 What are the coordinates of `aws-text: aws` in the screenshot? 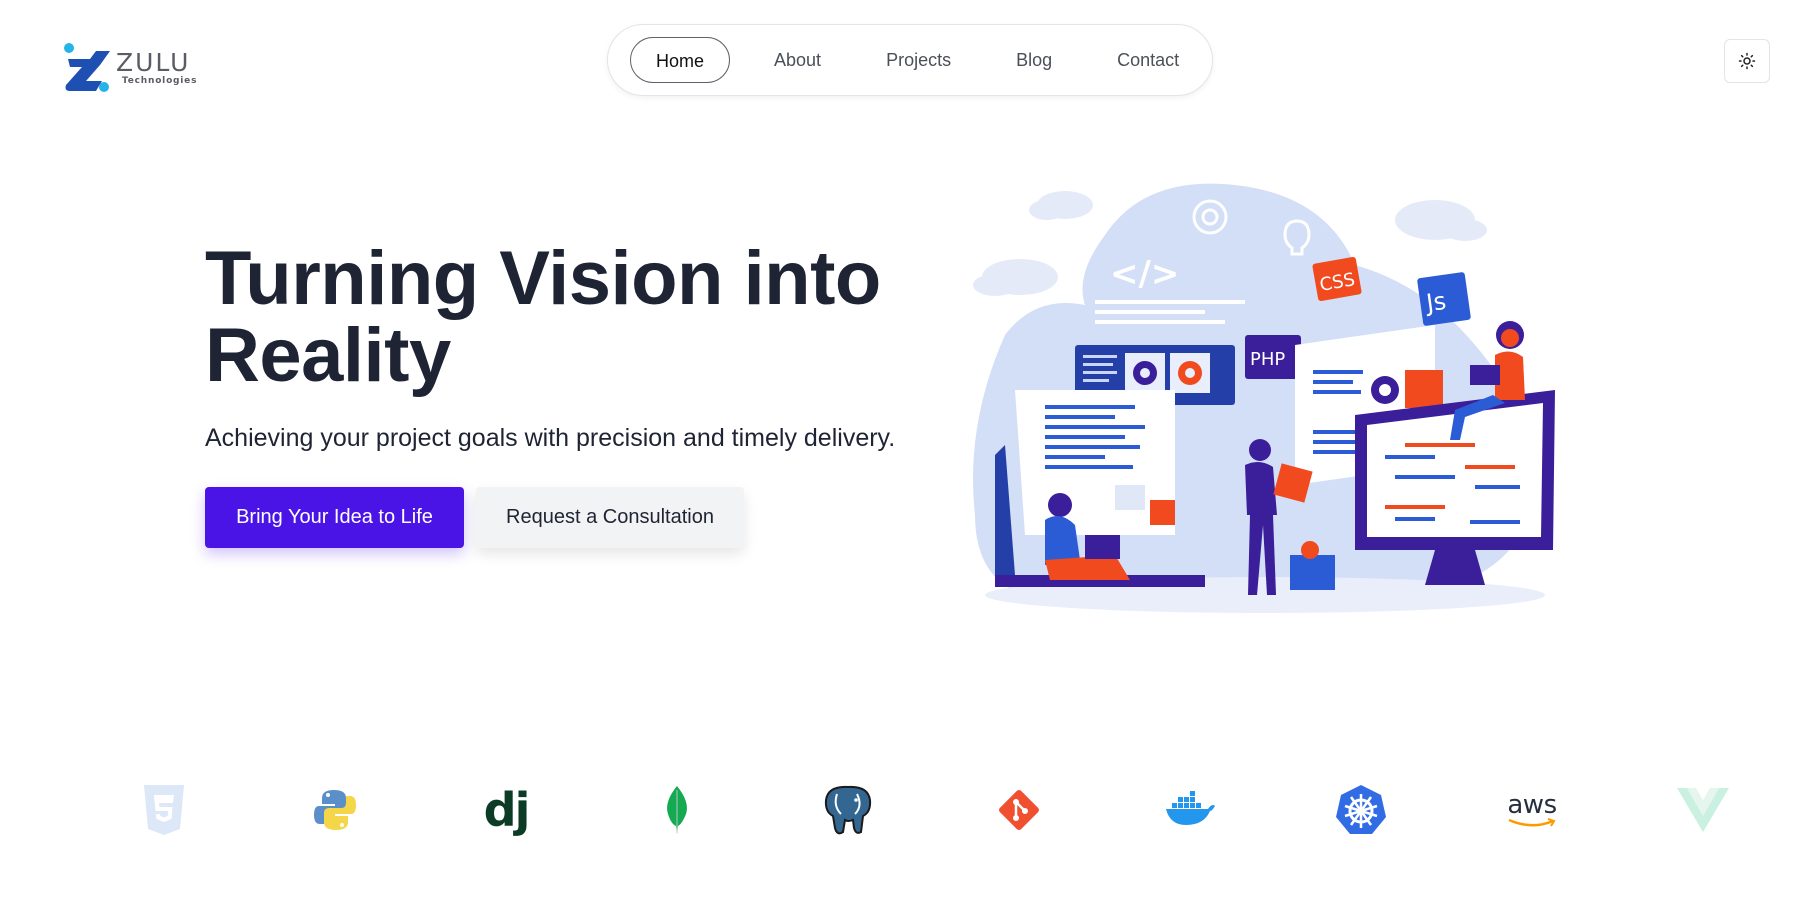 It's located at (1532, 805).